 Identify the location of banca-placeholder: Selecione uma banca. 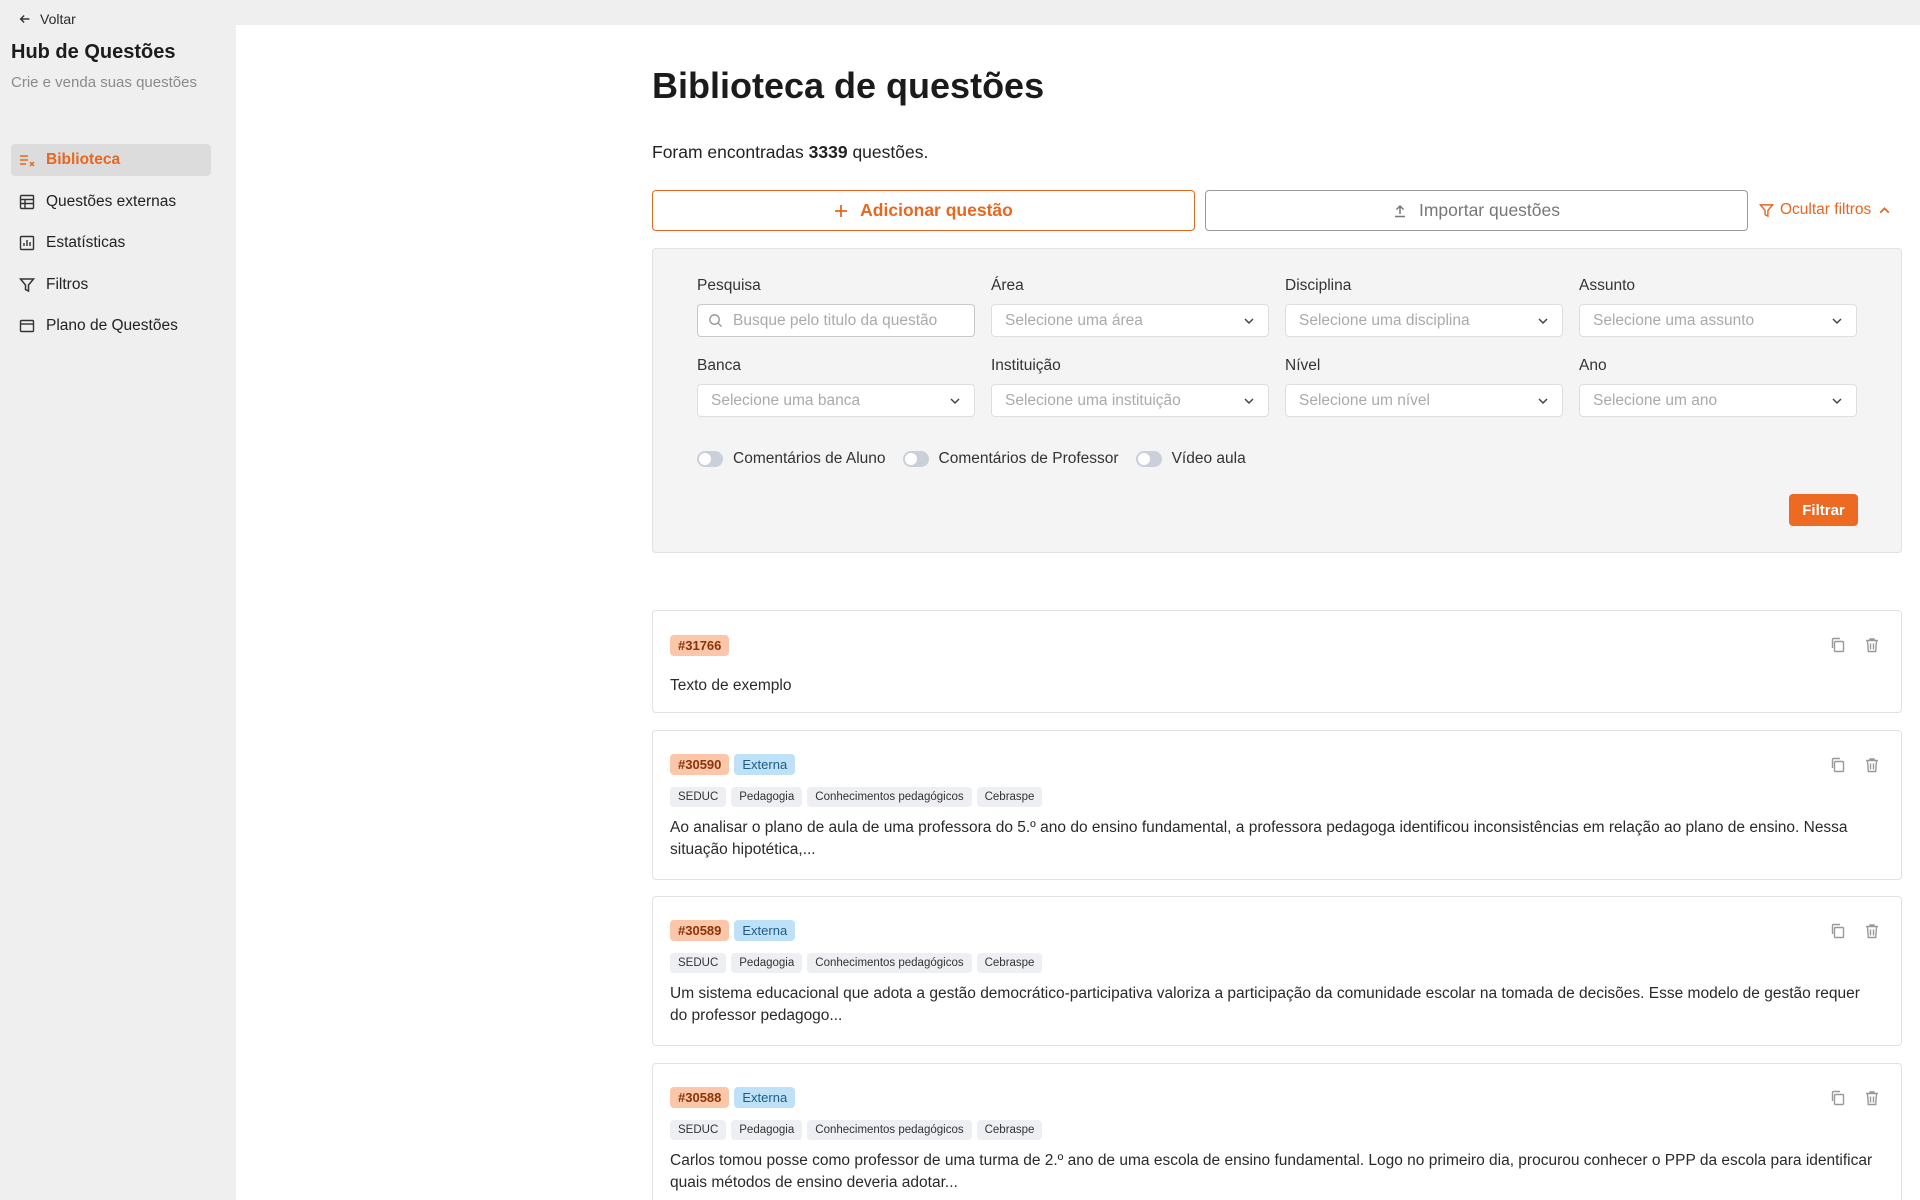
(786, 400).